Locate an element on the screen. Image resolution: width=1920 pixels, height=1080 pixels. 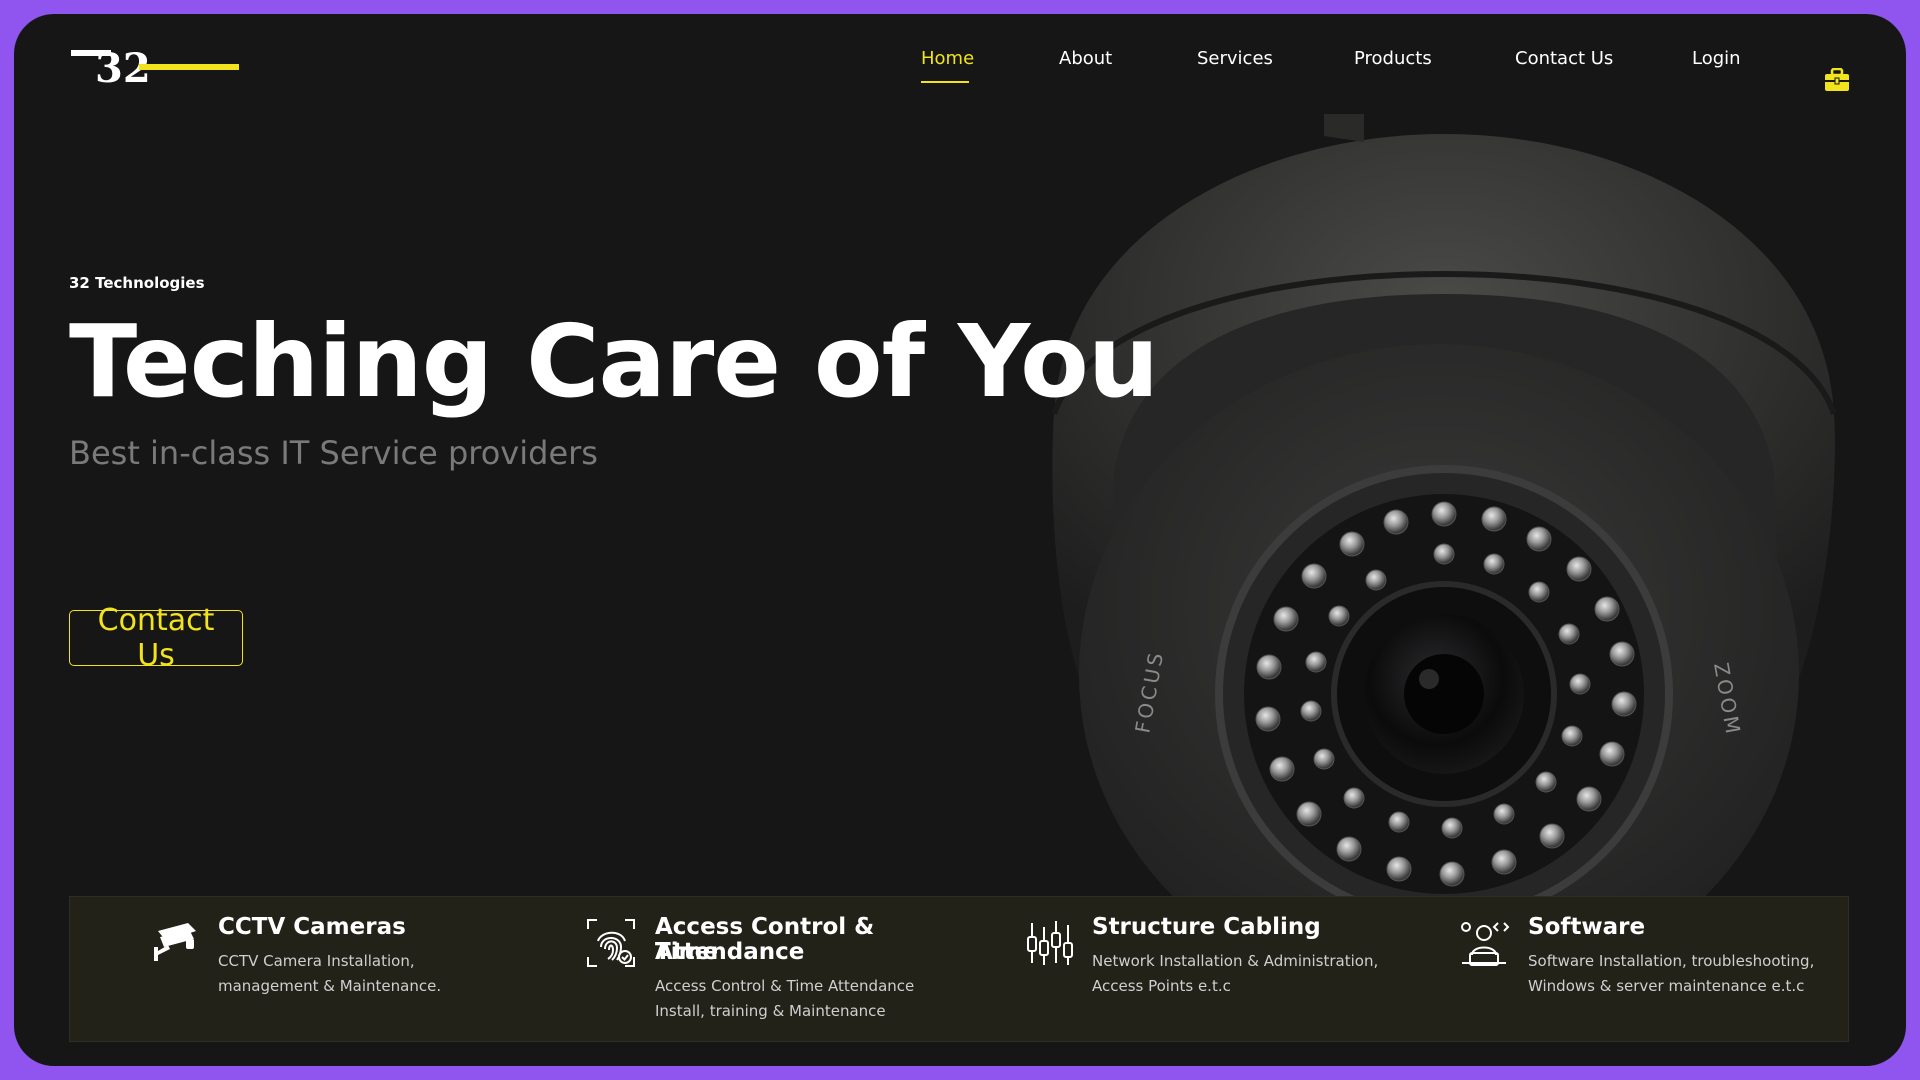
hero-subheadline: Best in-class IT Service providers is located at coordinates (333, 453).